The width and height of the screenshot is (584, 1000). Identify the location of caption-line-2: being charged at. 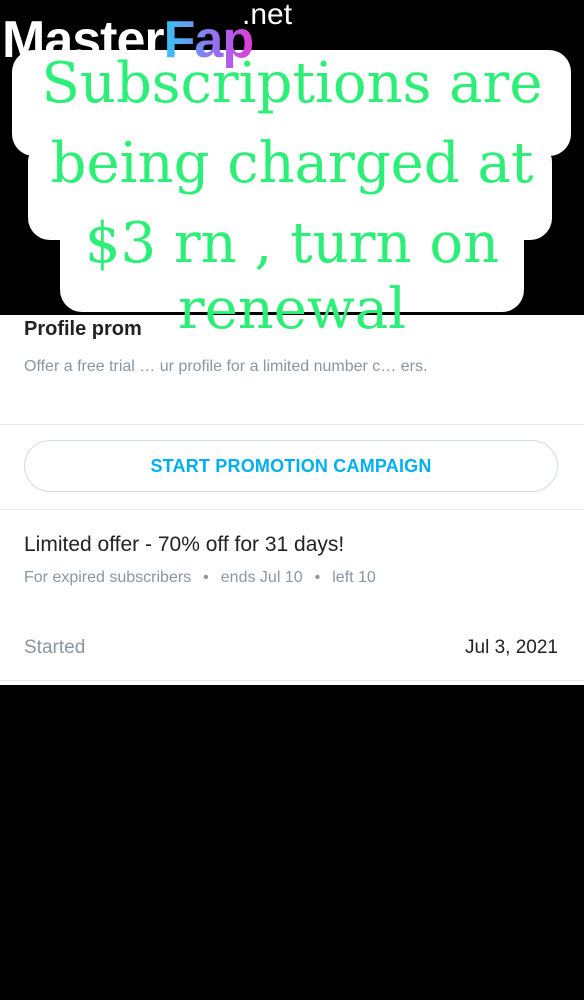
(292, 163).